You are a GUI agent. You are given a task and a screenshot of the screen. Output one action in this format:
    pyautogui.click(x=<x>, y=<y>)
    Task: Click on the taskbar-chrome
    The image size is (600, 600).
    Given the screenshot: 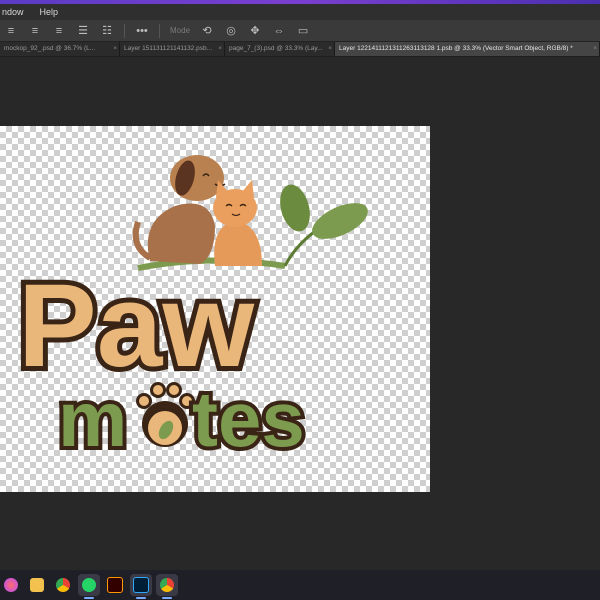 What is the action you would take?
    pyautogui.click(x=63, y=585)
    